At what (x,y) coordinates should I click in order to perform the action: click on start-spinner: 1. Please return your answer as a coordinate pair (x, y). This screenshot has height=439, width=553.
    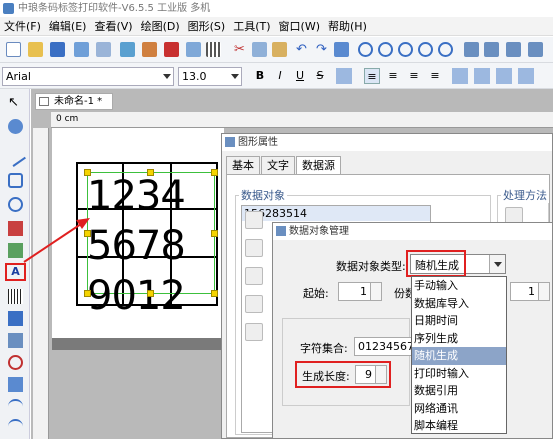
    Looking at the image, I should click on (360, 291).